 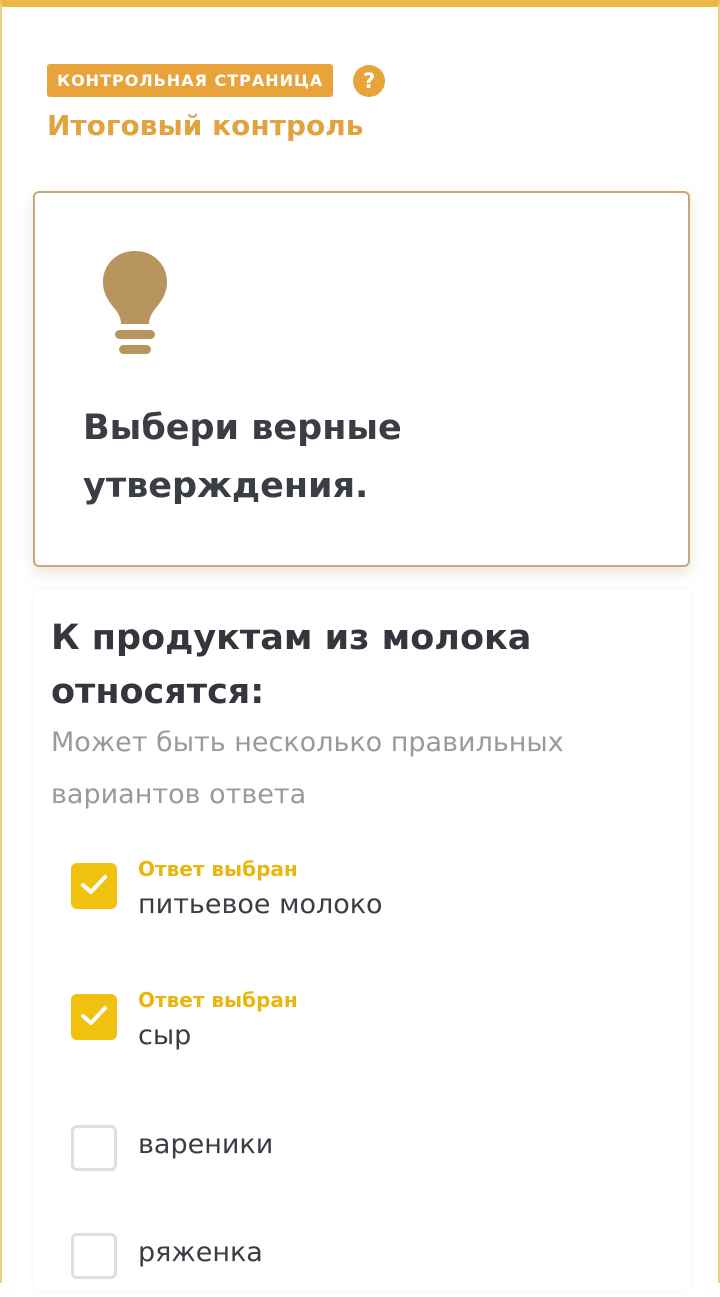 What do you see at coordinates (200, 1252) in the screenshot?
I see `option-label: ряженка` at bounding box center [200, 1252].